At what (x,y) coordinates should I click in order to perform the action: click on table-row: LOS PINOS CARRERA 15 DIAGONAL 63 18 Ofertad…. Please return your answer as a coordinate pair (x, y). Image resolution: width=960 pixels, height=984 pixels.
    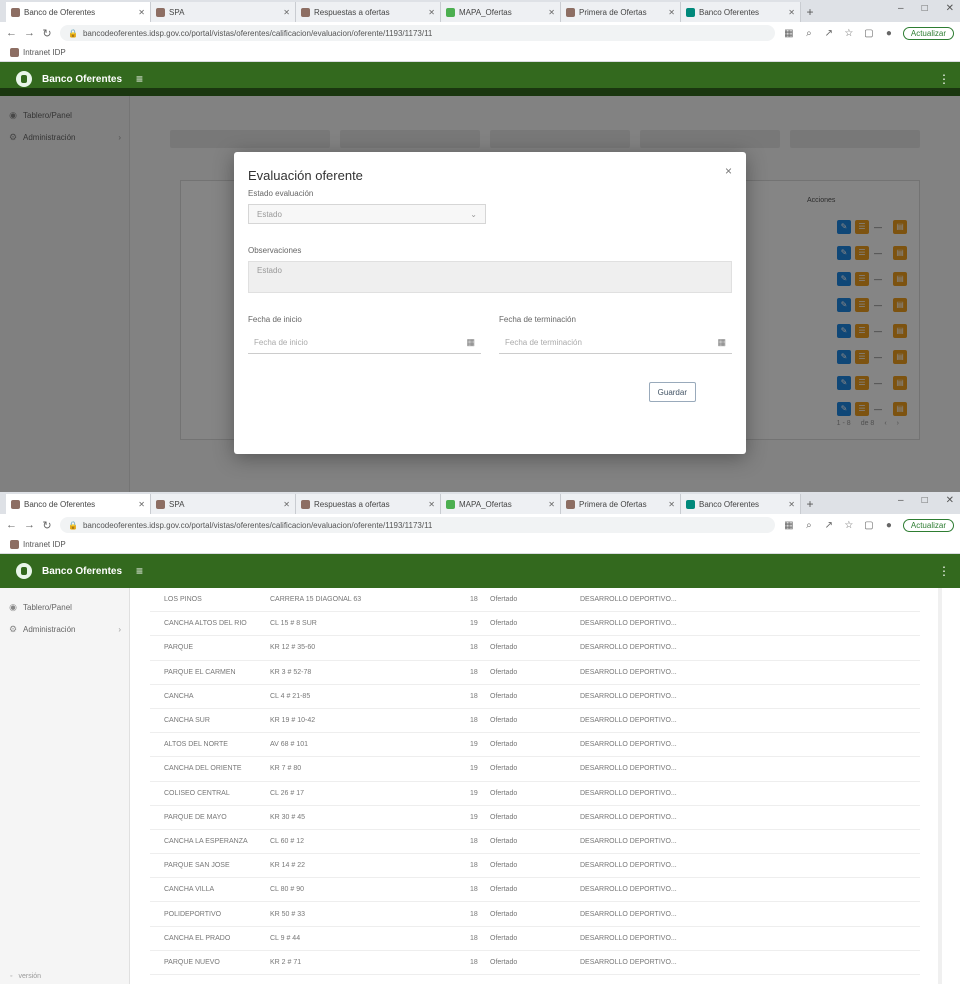
    Looking at the image, I should click on (535, 600).